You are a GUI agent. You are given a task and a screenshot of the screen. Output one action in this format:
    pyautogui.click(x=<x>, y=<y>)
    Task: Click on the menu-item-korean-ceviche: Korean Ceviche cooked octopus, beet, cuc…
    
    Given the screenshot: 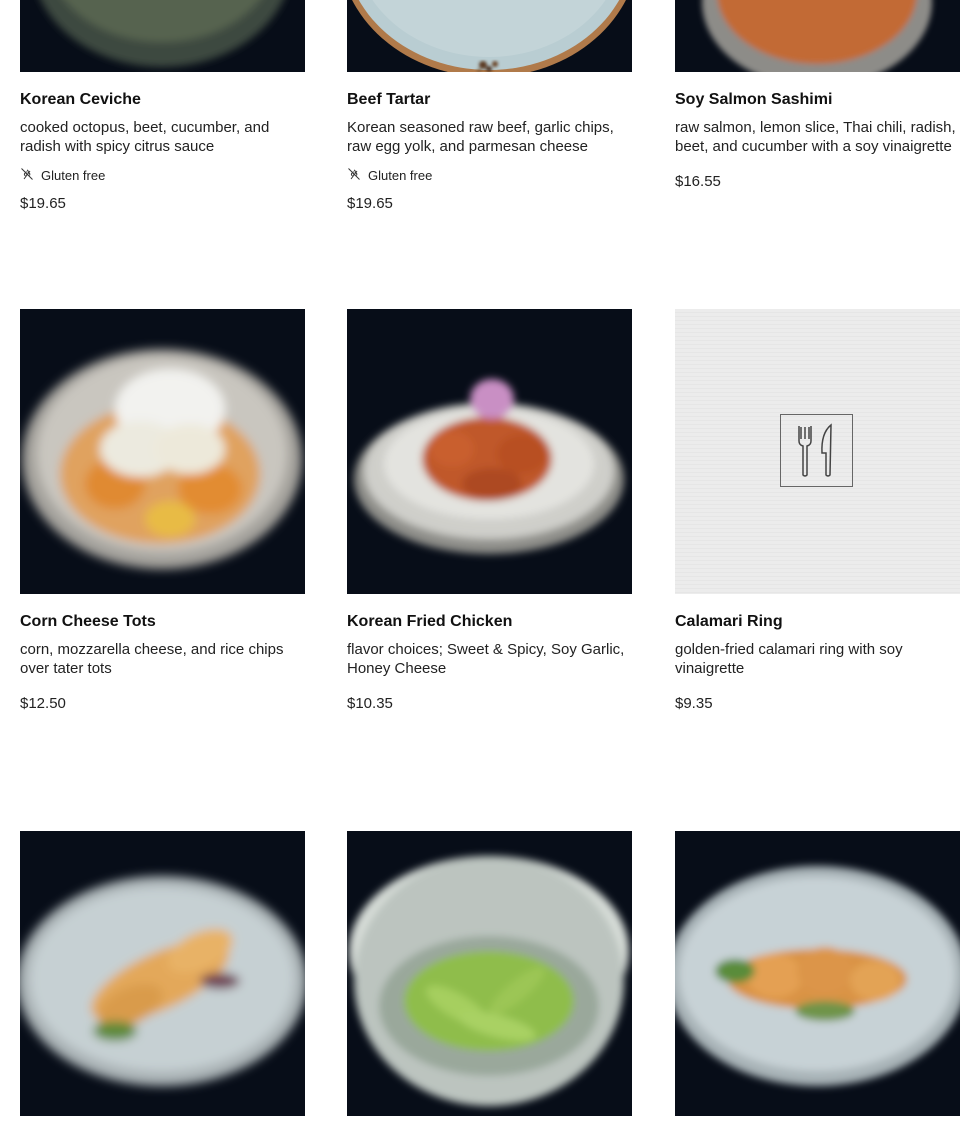 What is the action you would take?
    pyautogui.click(x=162, y=151)
    